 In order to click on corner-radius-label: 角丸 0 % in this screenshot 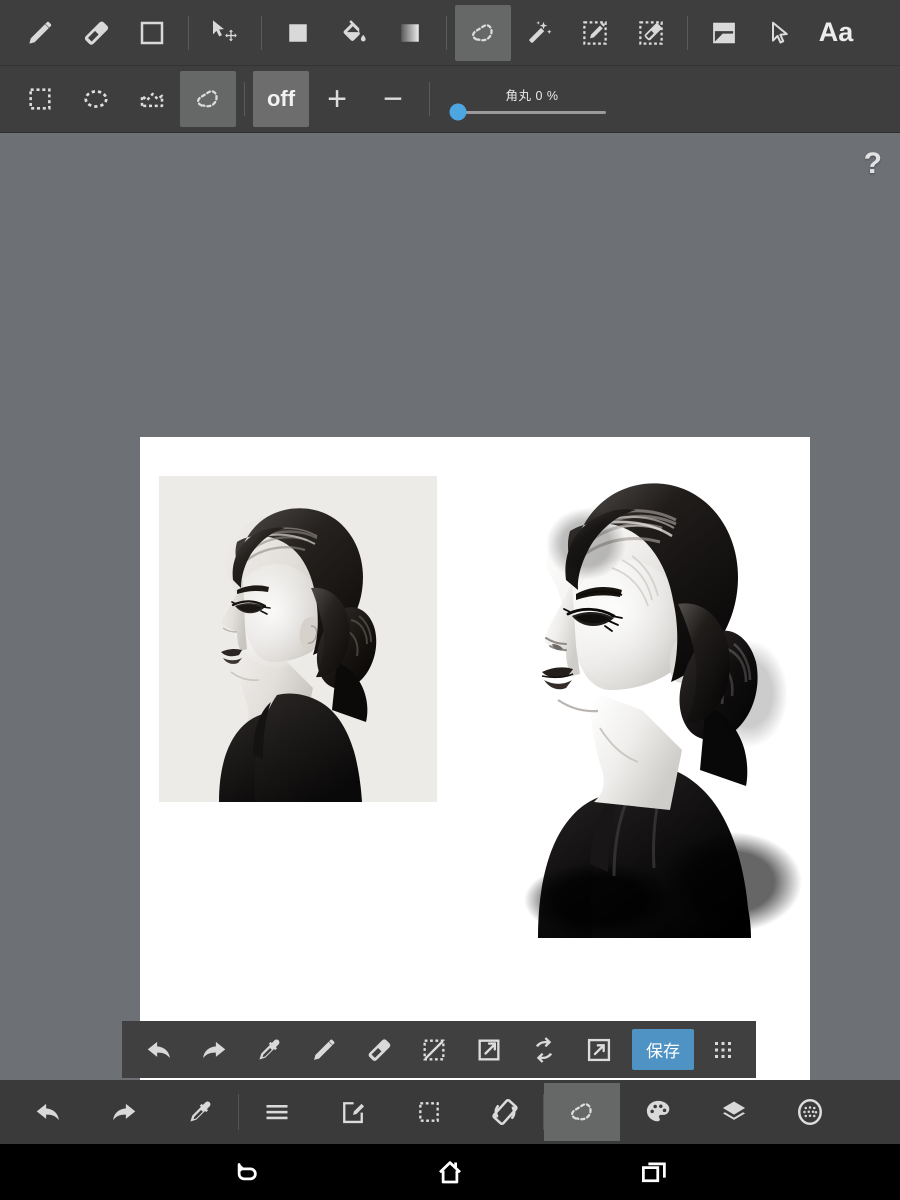, I will do `click(532, 95)`.